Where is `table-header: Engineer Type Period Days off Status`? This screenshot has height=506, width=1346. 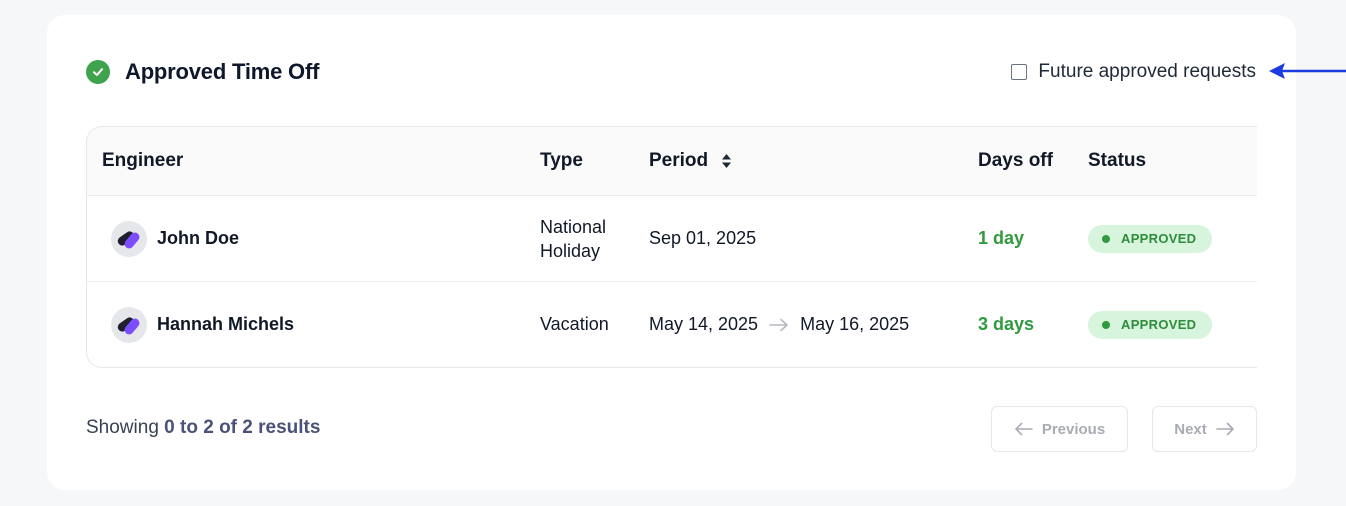 table-header: Engineer Type Period Days off Status is located at coordinates (672, 161).